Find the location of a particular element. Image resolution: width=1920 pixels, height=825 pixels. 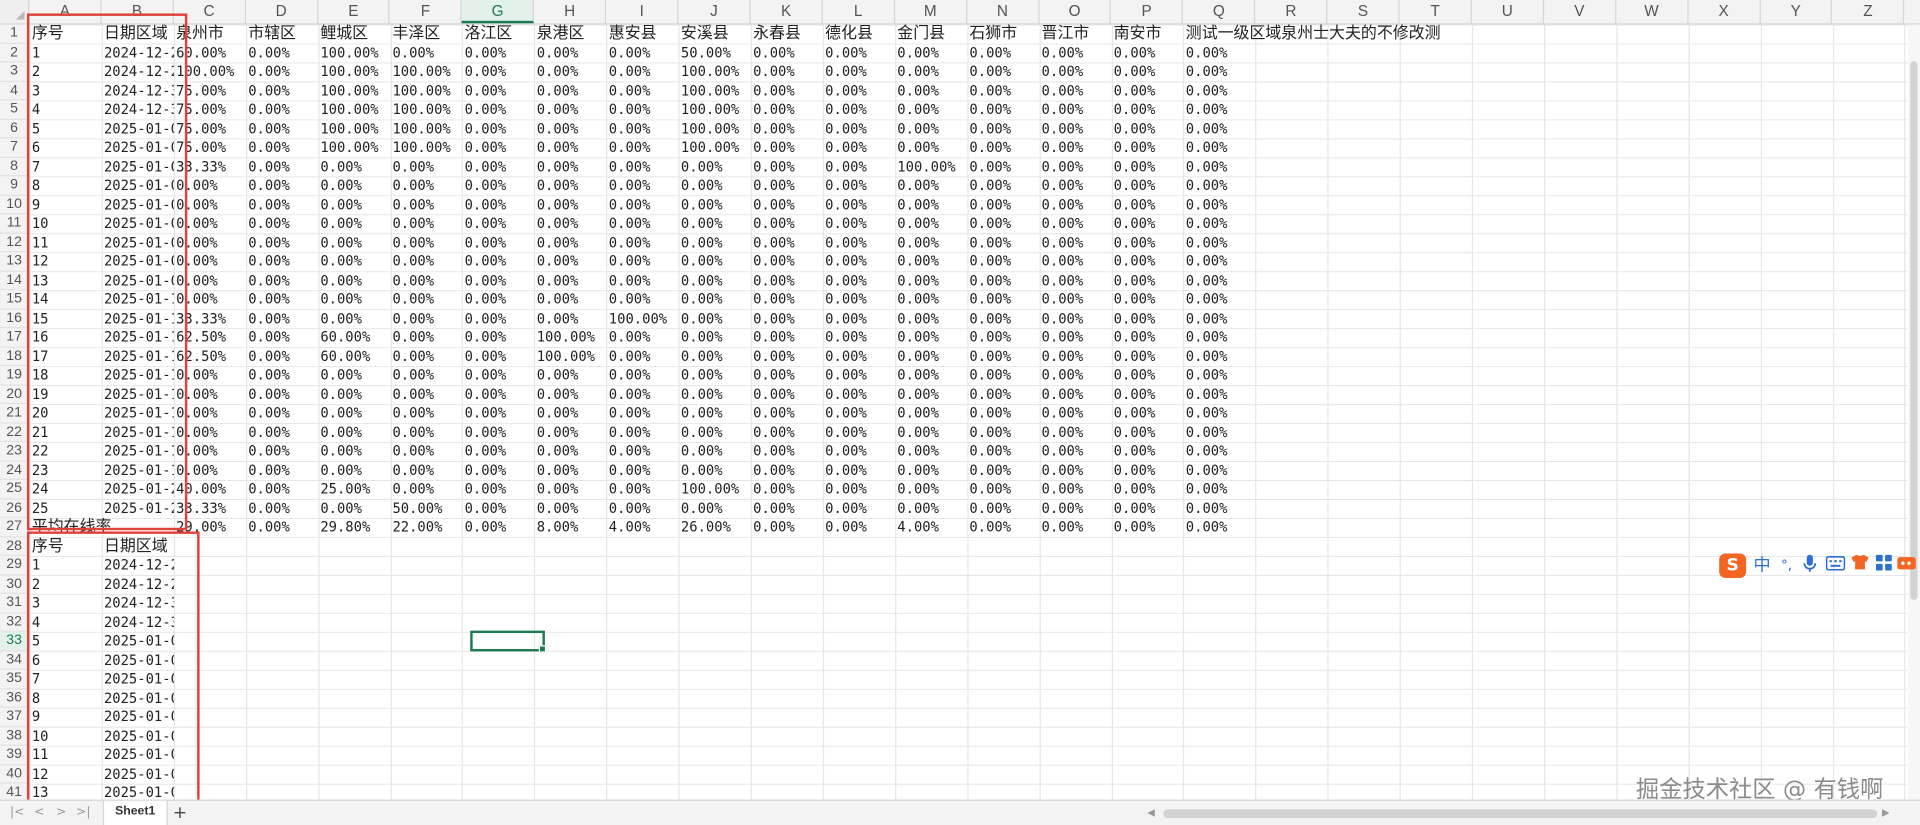

chinese-mode-icon: 中 is located at coordinates (1762, 565).